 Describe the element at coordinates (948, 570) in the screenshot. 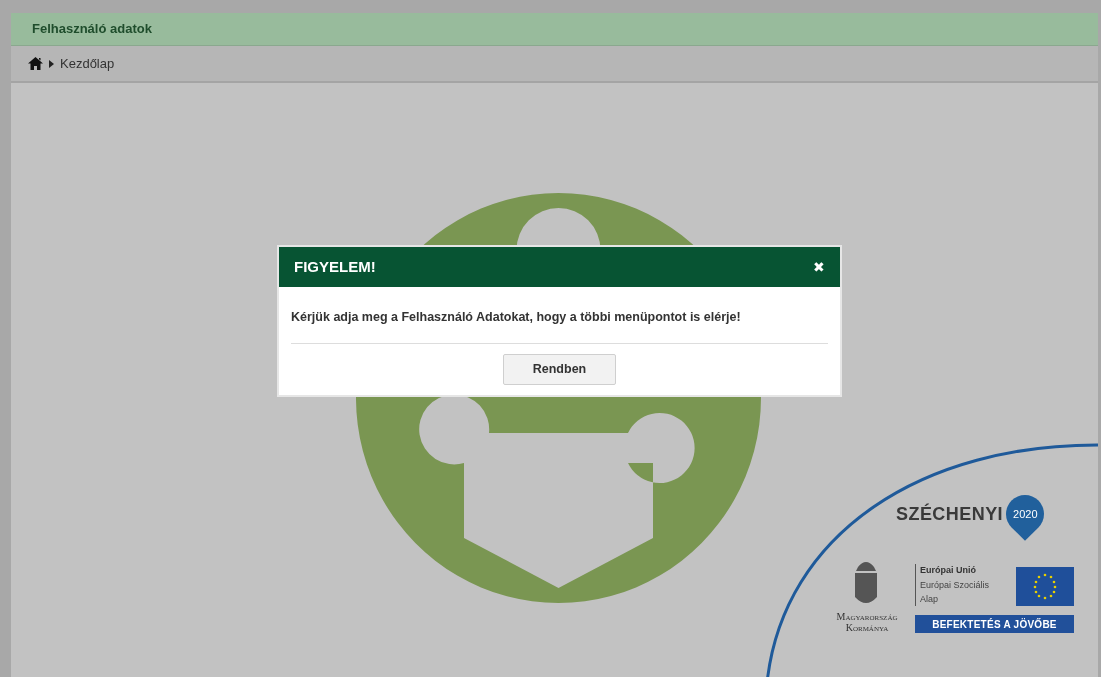

I see `eu-title: Európai Unió` at that location.